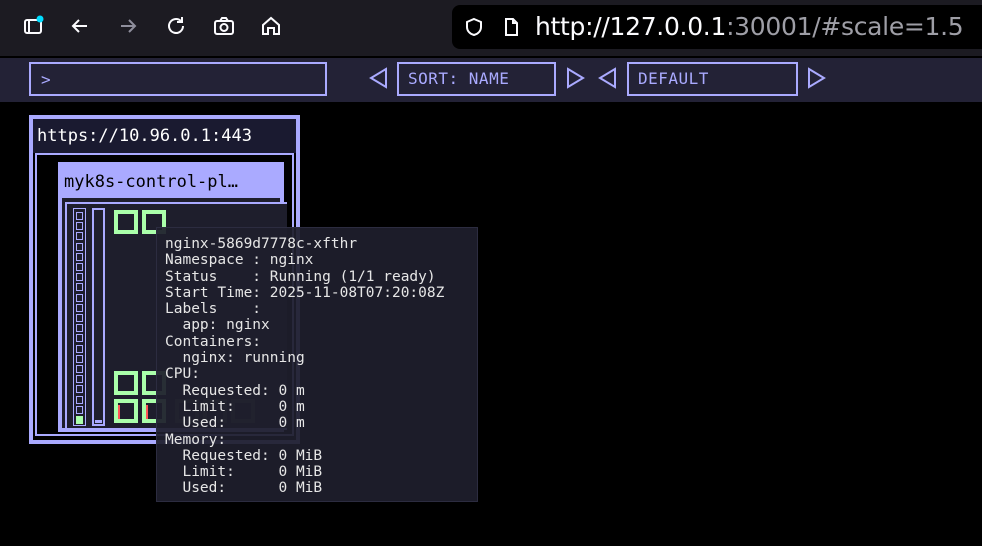 This screenshot has width=982, height=546. I want to click on back-icon, so click(80, 26).